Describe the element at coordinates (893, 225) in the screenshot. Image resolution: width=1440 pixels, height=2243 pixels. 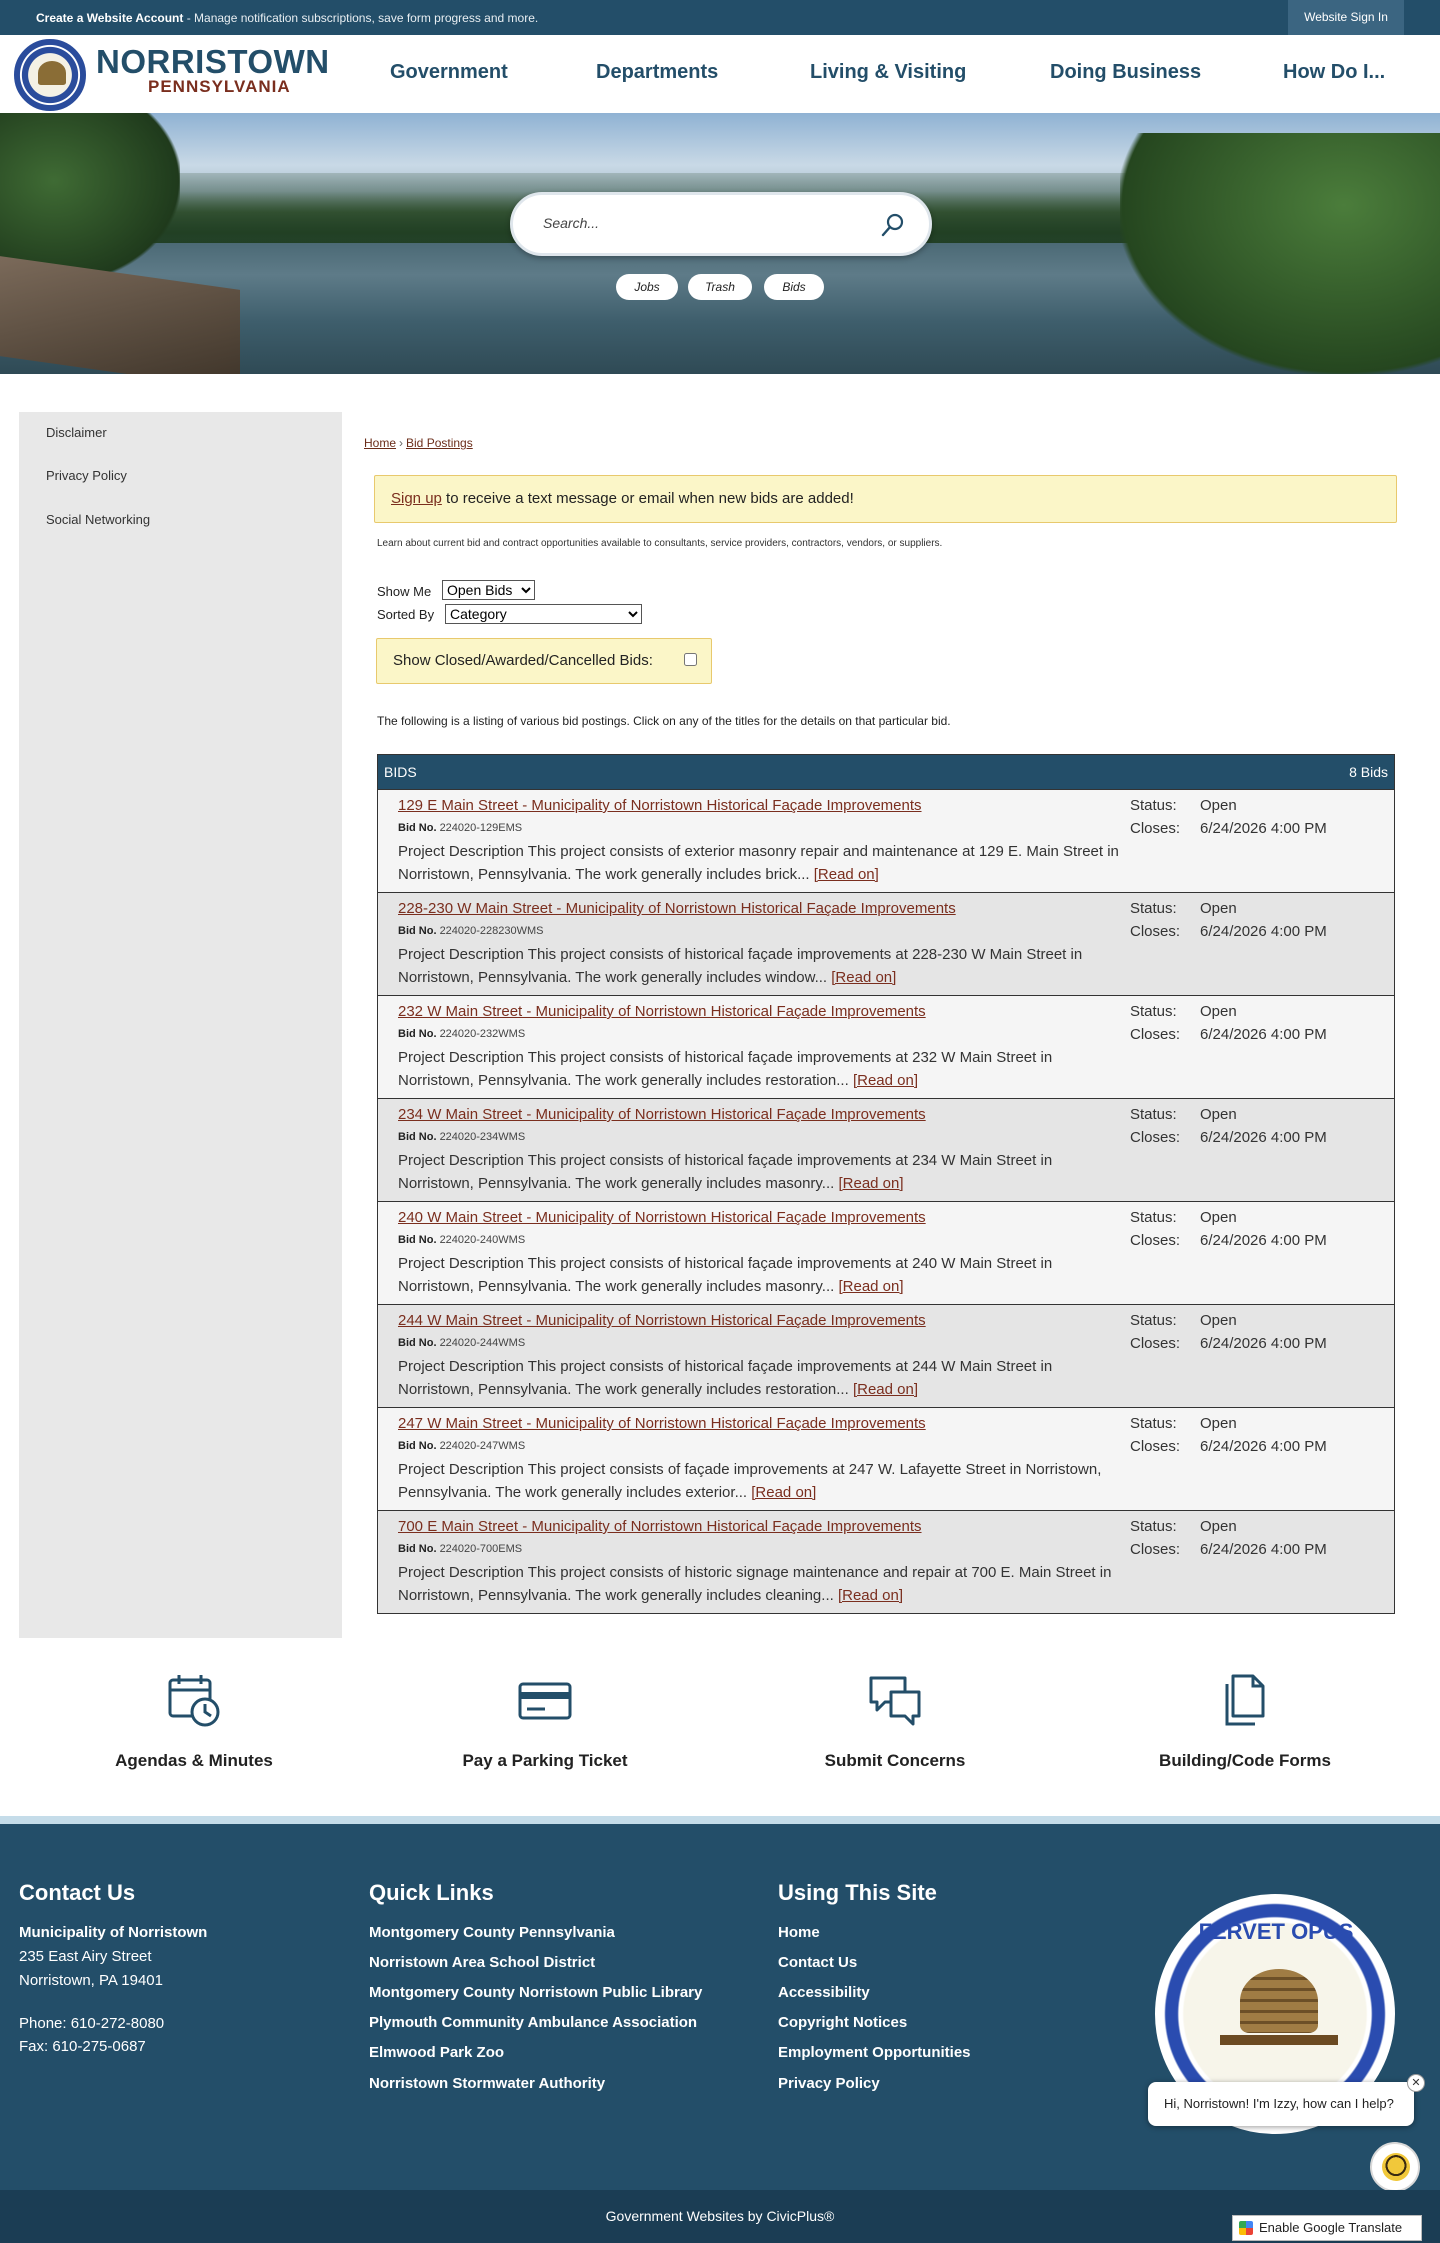
I see `search-icon` at that location.